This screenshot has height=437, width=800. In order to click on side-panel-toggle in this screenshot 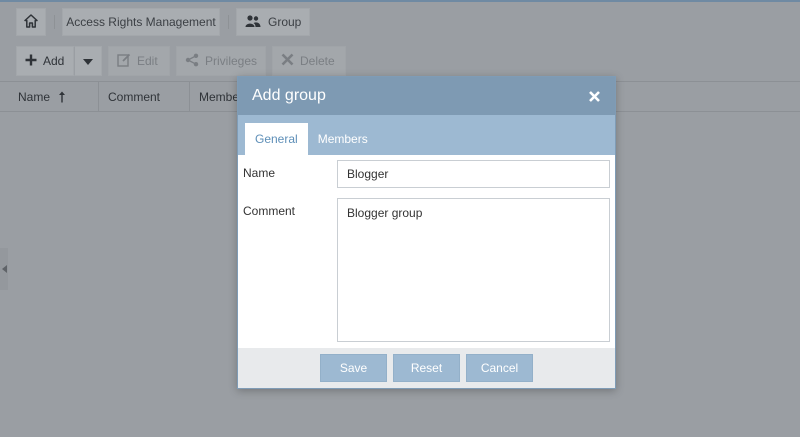, I will do `click(4, 269)`.